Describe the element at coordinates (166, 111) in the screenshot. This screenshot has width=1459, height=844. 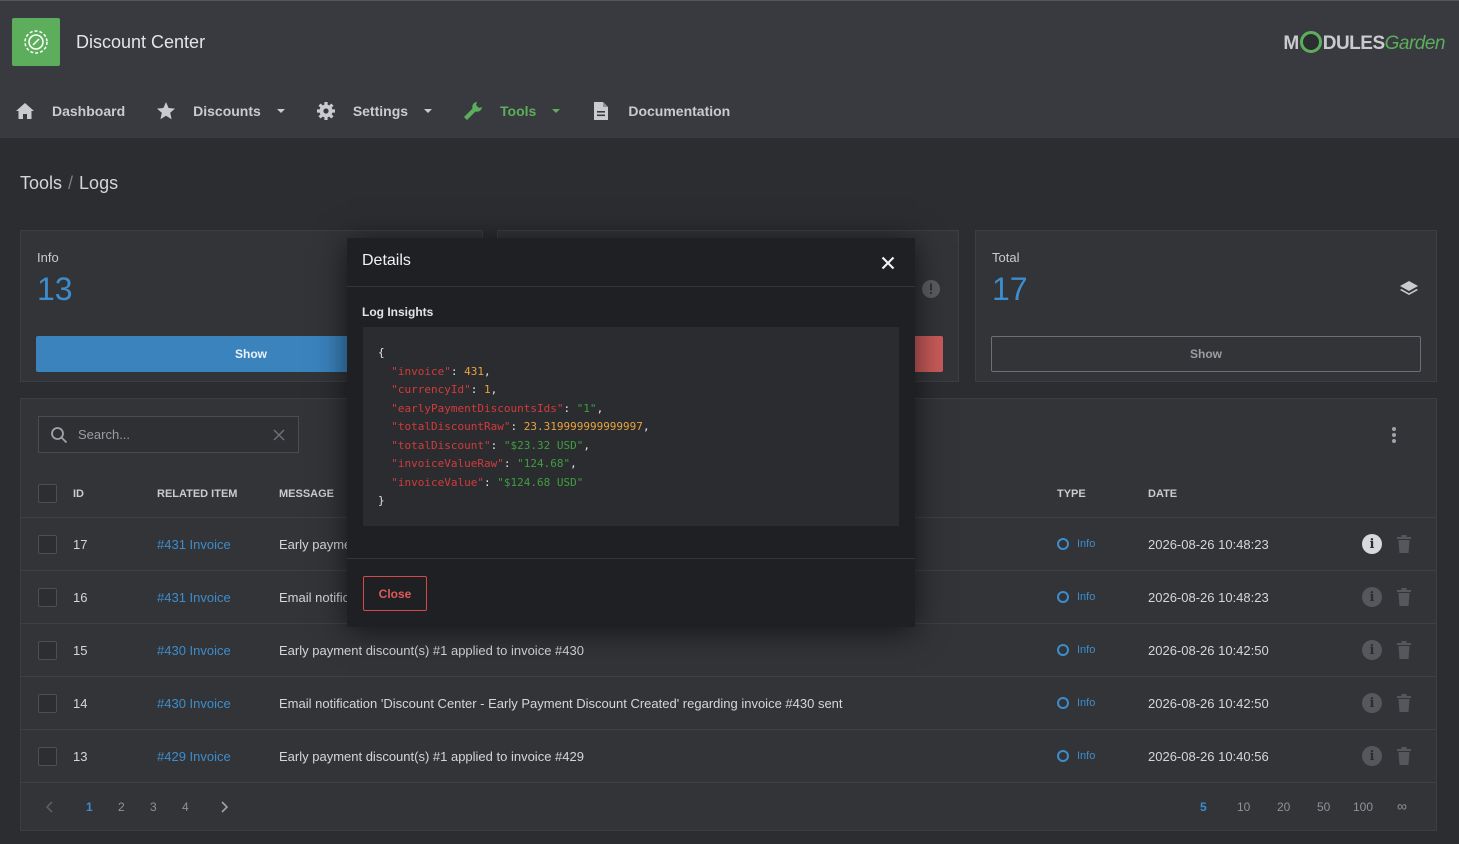
I see `star-icon` at that location.